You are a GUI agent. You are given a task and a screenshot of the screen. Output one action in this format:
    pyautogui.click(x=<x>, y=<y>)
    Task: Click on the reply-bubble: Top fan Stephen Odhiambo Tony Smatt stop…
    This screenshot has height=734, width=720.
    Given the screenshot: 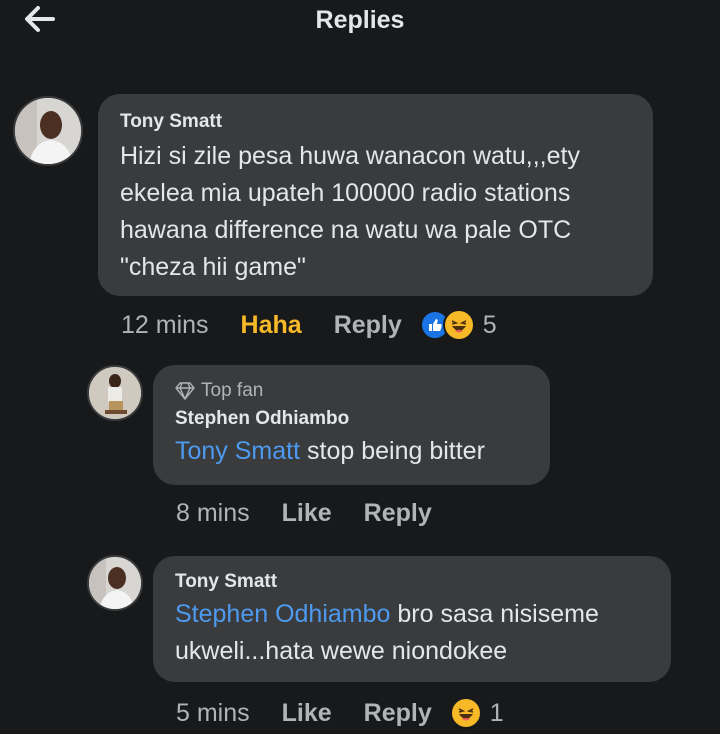 What is the action you would take?
    pyautogui.click(x=351, y=425)
    